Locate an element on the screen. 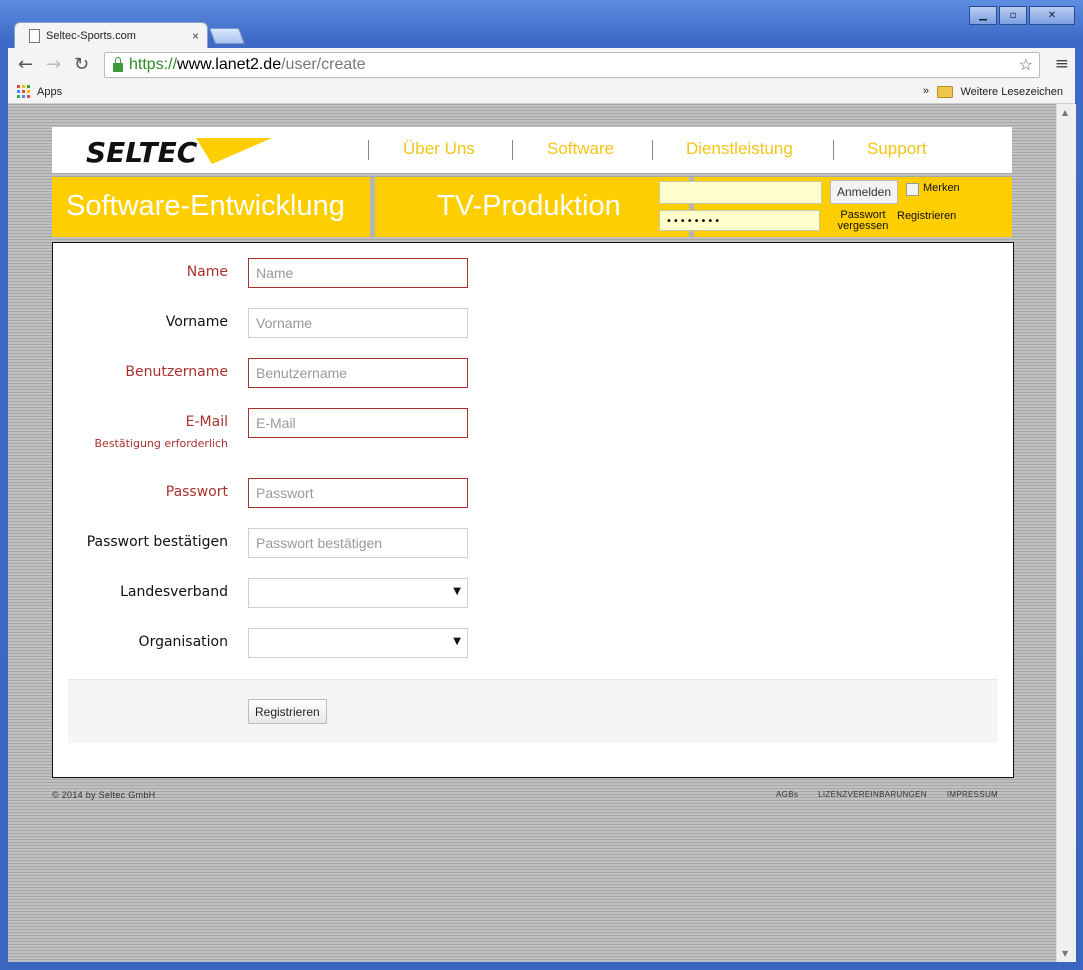  benutzername-input: Benutzername is located at coordinates (358, 373).